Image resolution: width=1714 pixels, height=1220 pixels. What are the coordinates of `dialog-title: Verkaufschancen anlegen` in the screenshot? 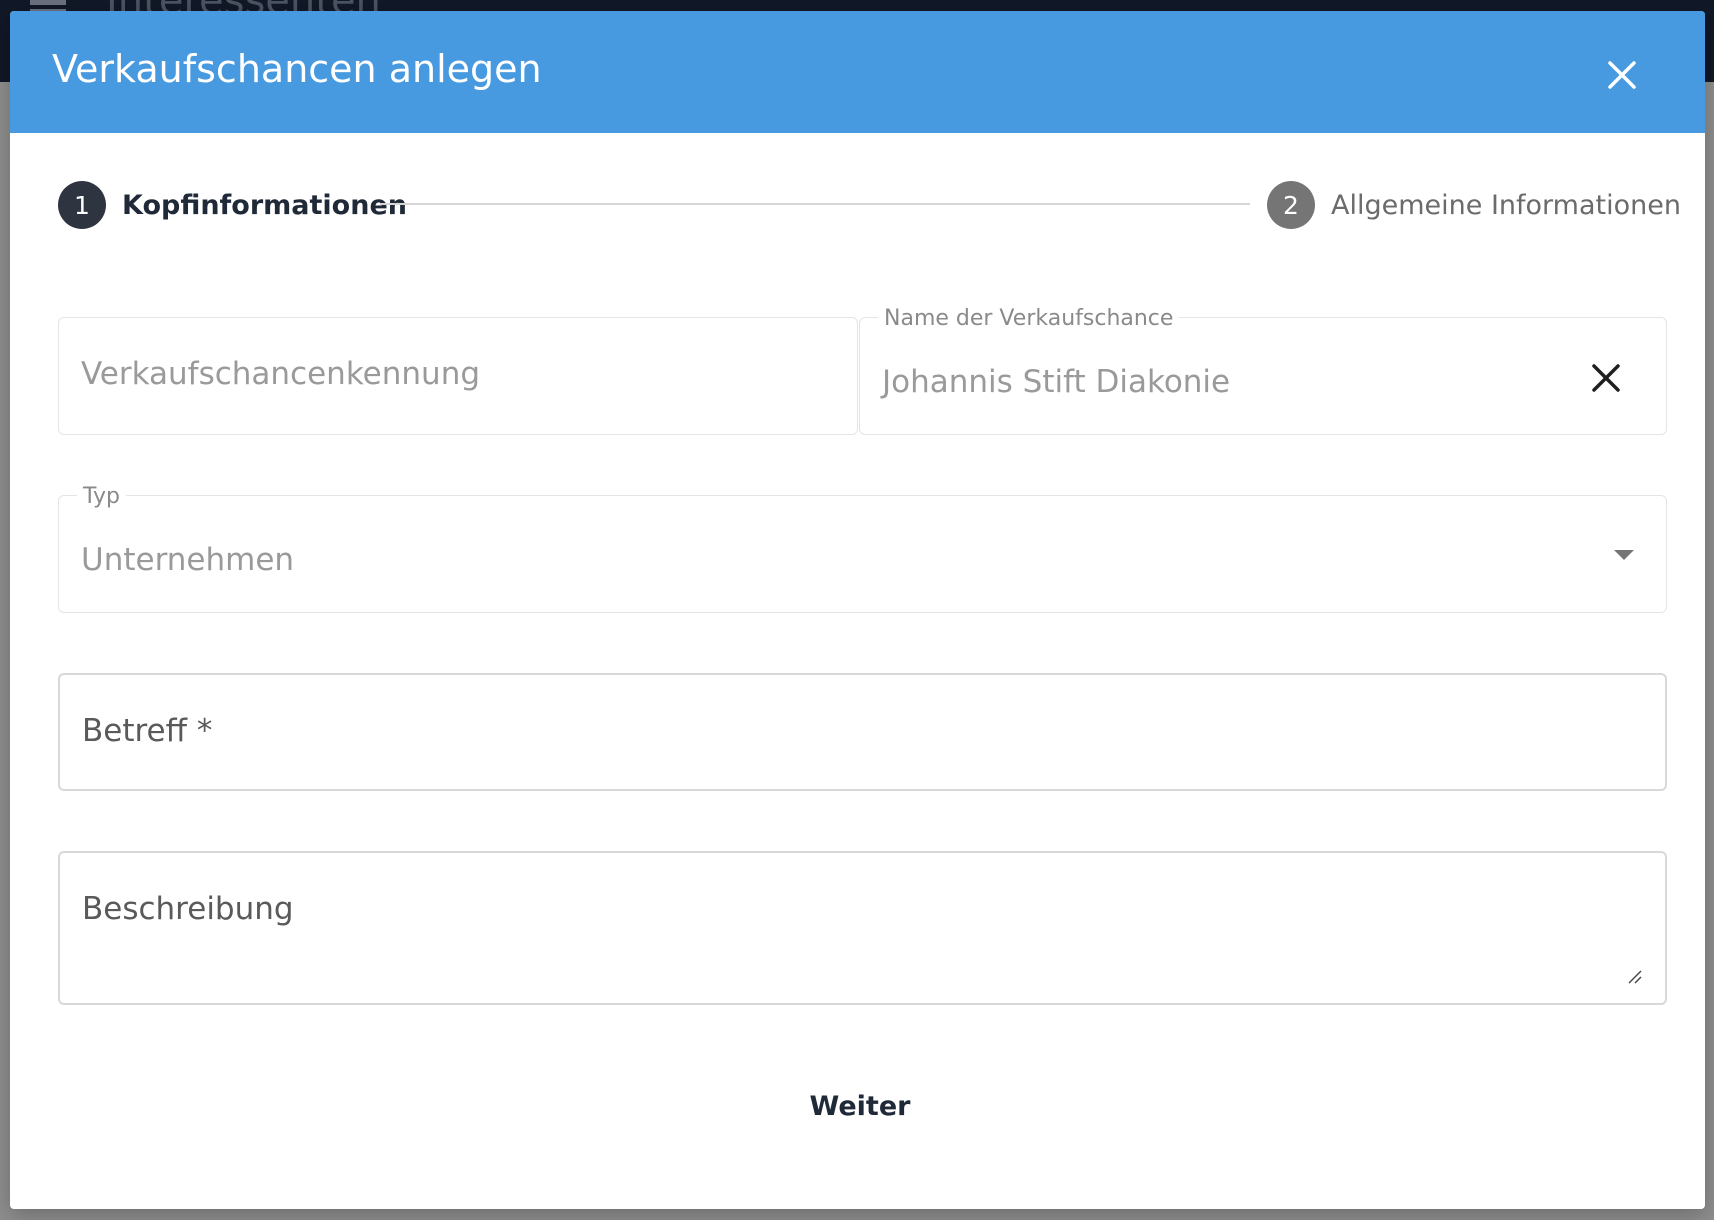 It's located at (297, 69).